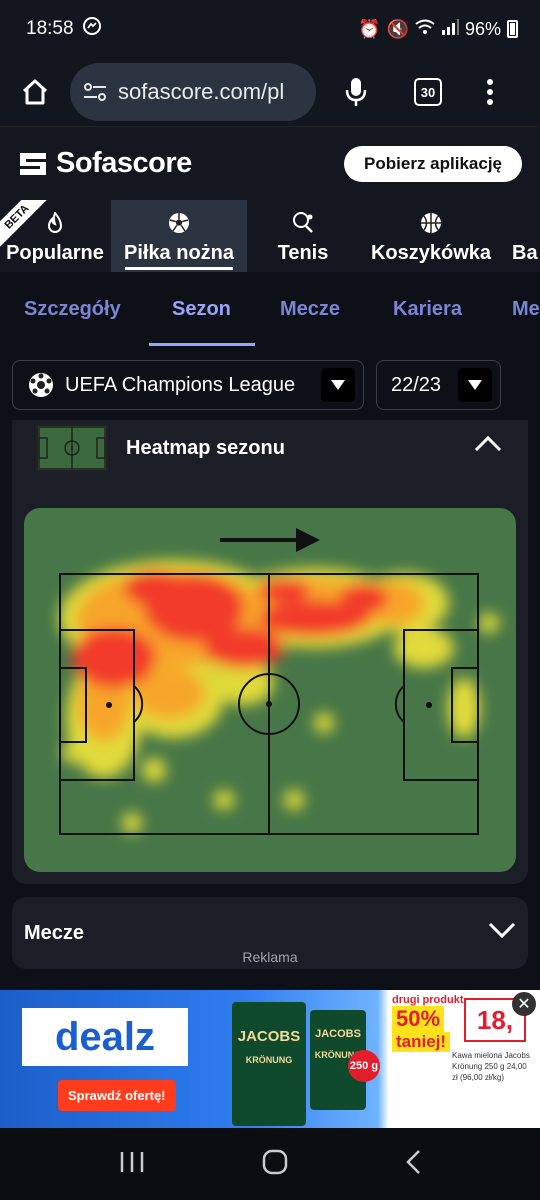  What do you see at coordinates (526, 236) in the screenshot?
I see `tab-more-sport: Ba` at bounding box center [526, 236].